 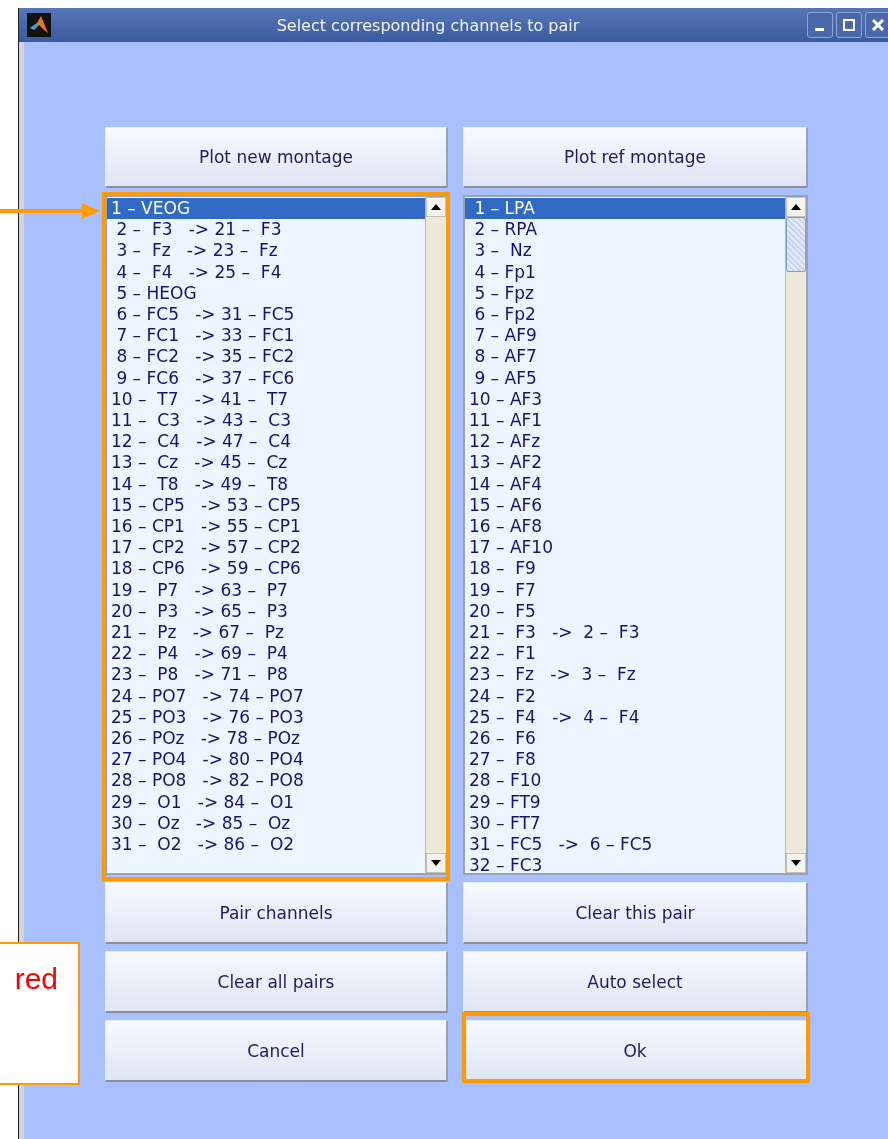 What do you see at coordinates (625, 633) in the screenshot?
I see `list-item: 21 – F3 -> 2 – F3` at bounding box center [625, 633].